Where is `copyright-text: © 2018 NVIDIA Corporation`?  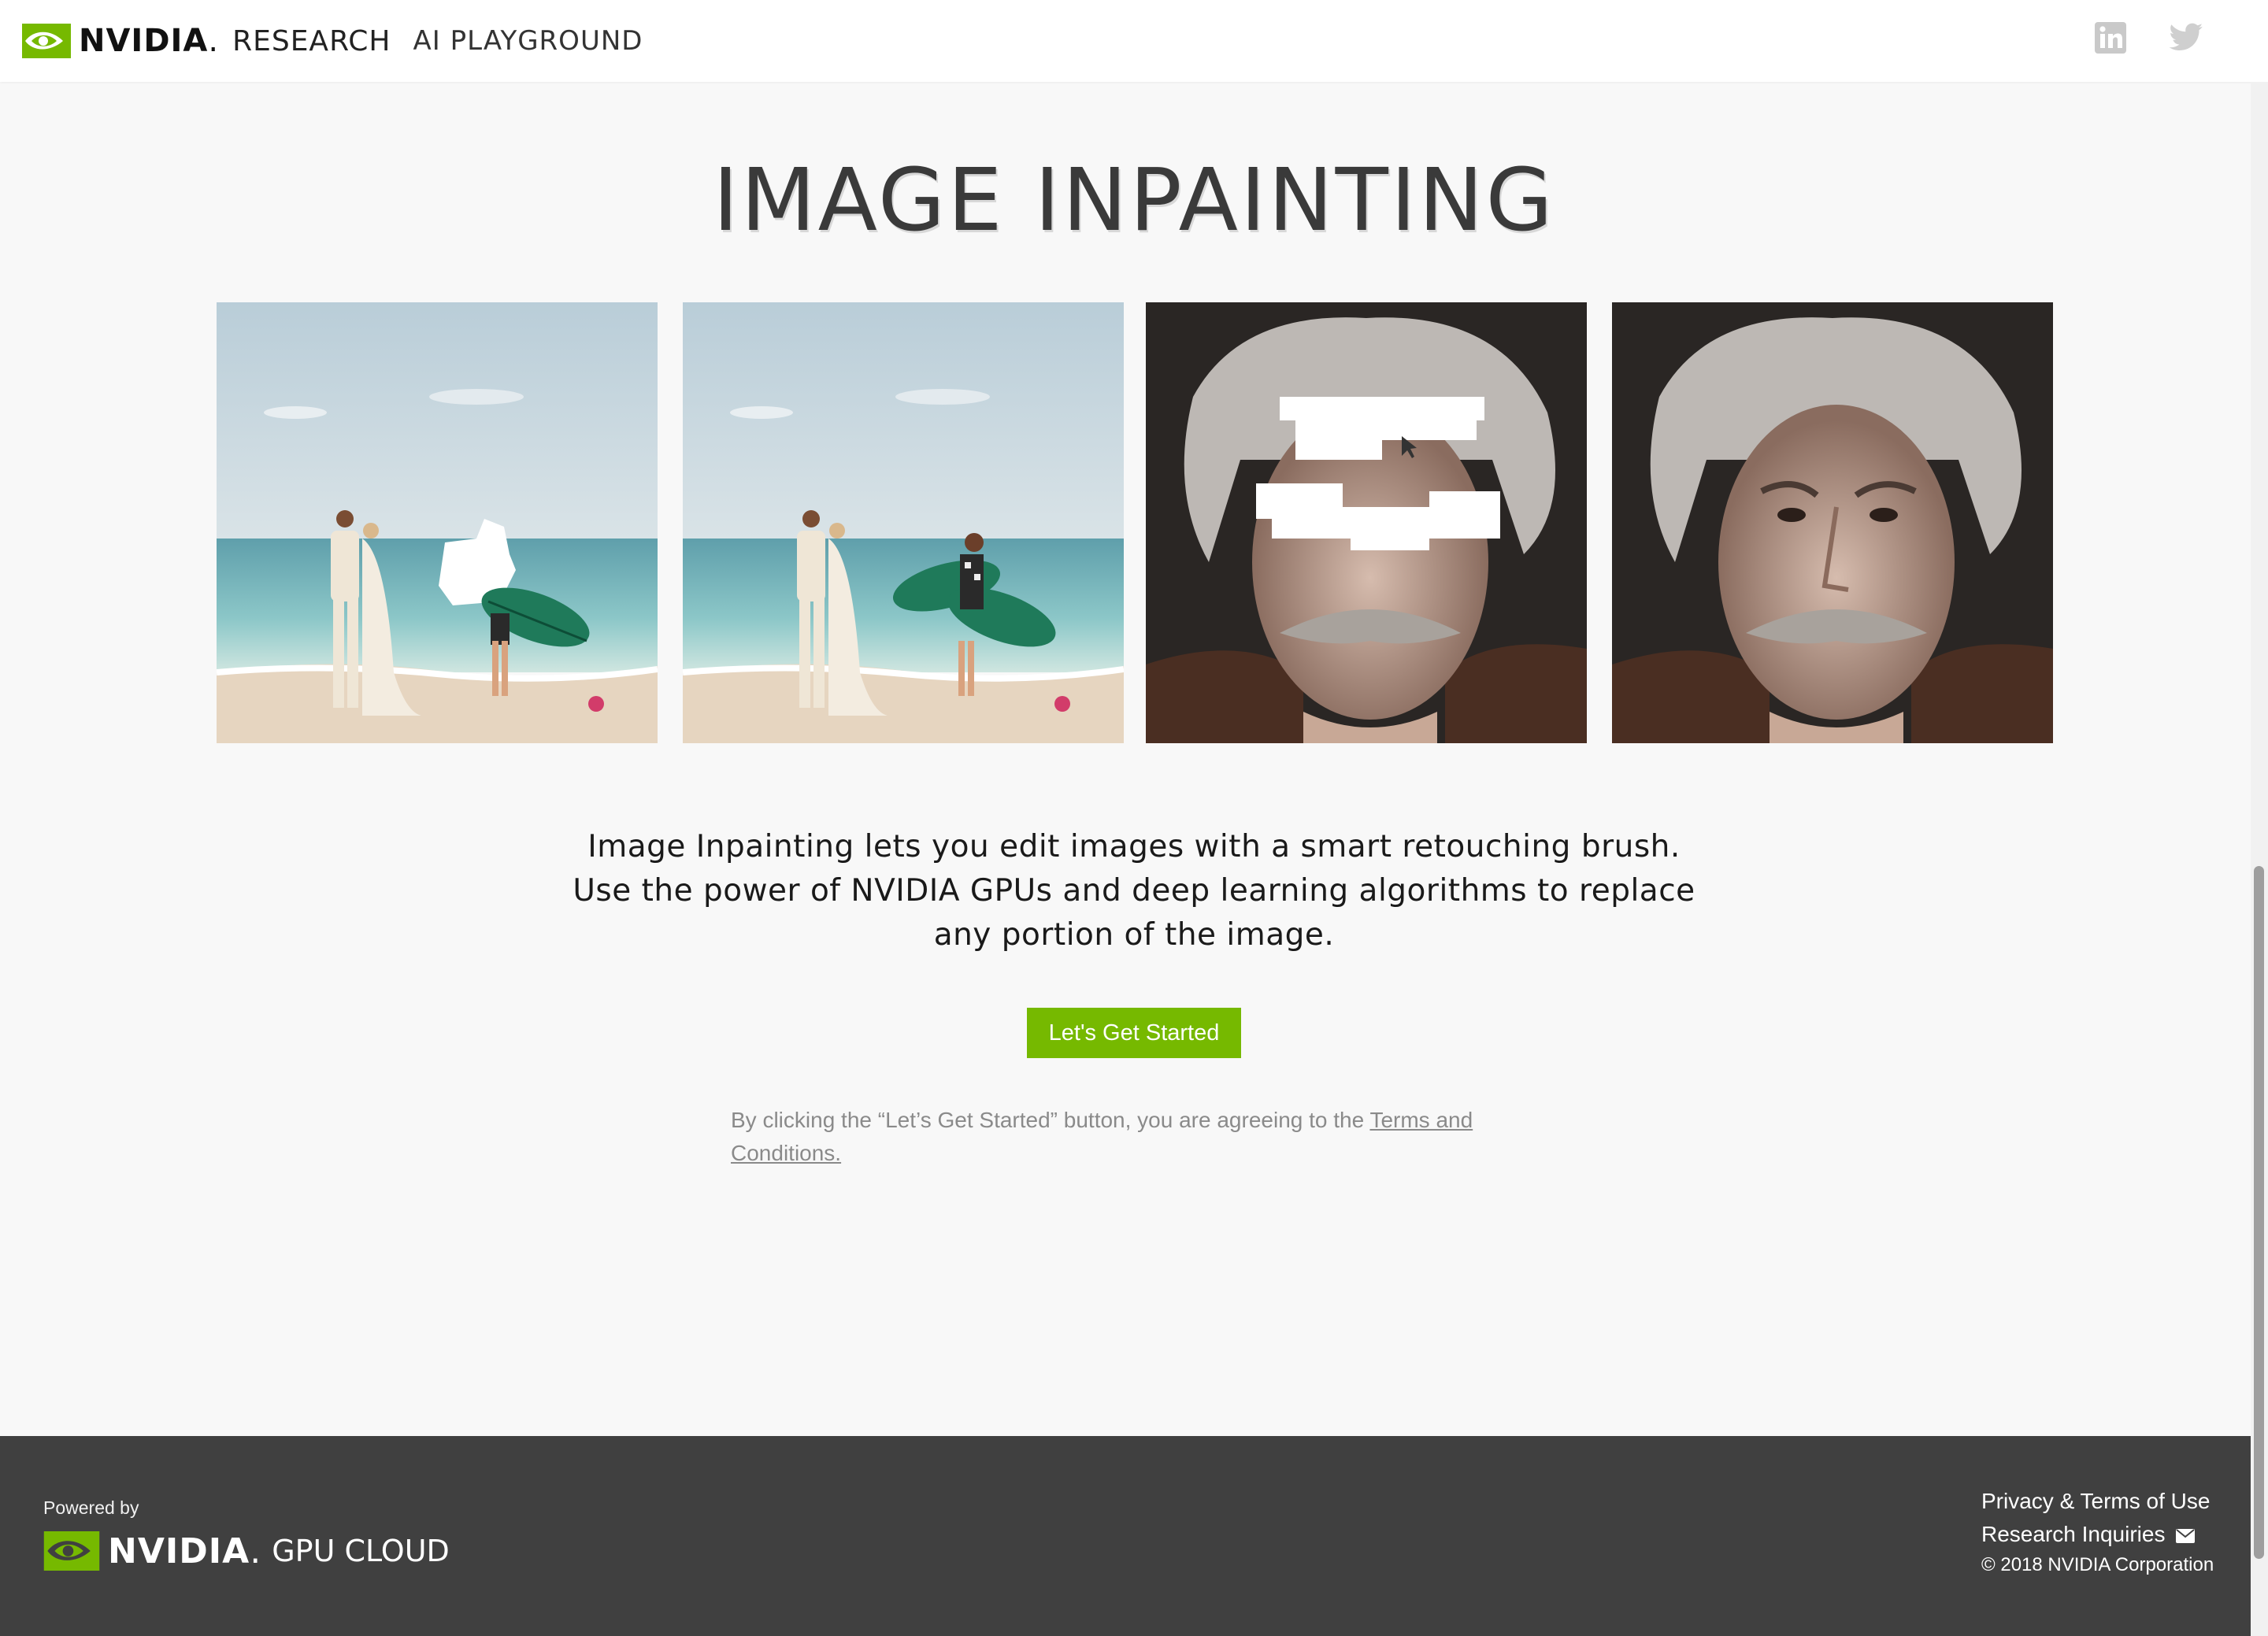
copyright-text: © 2018 NVIDIA Corporation is located at coordinates (2097, 1564).